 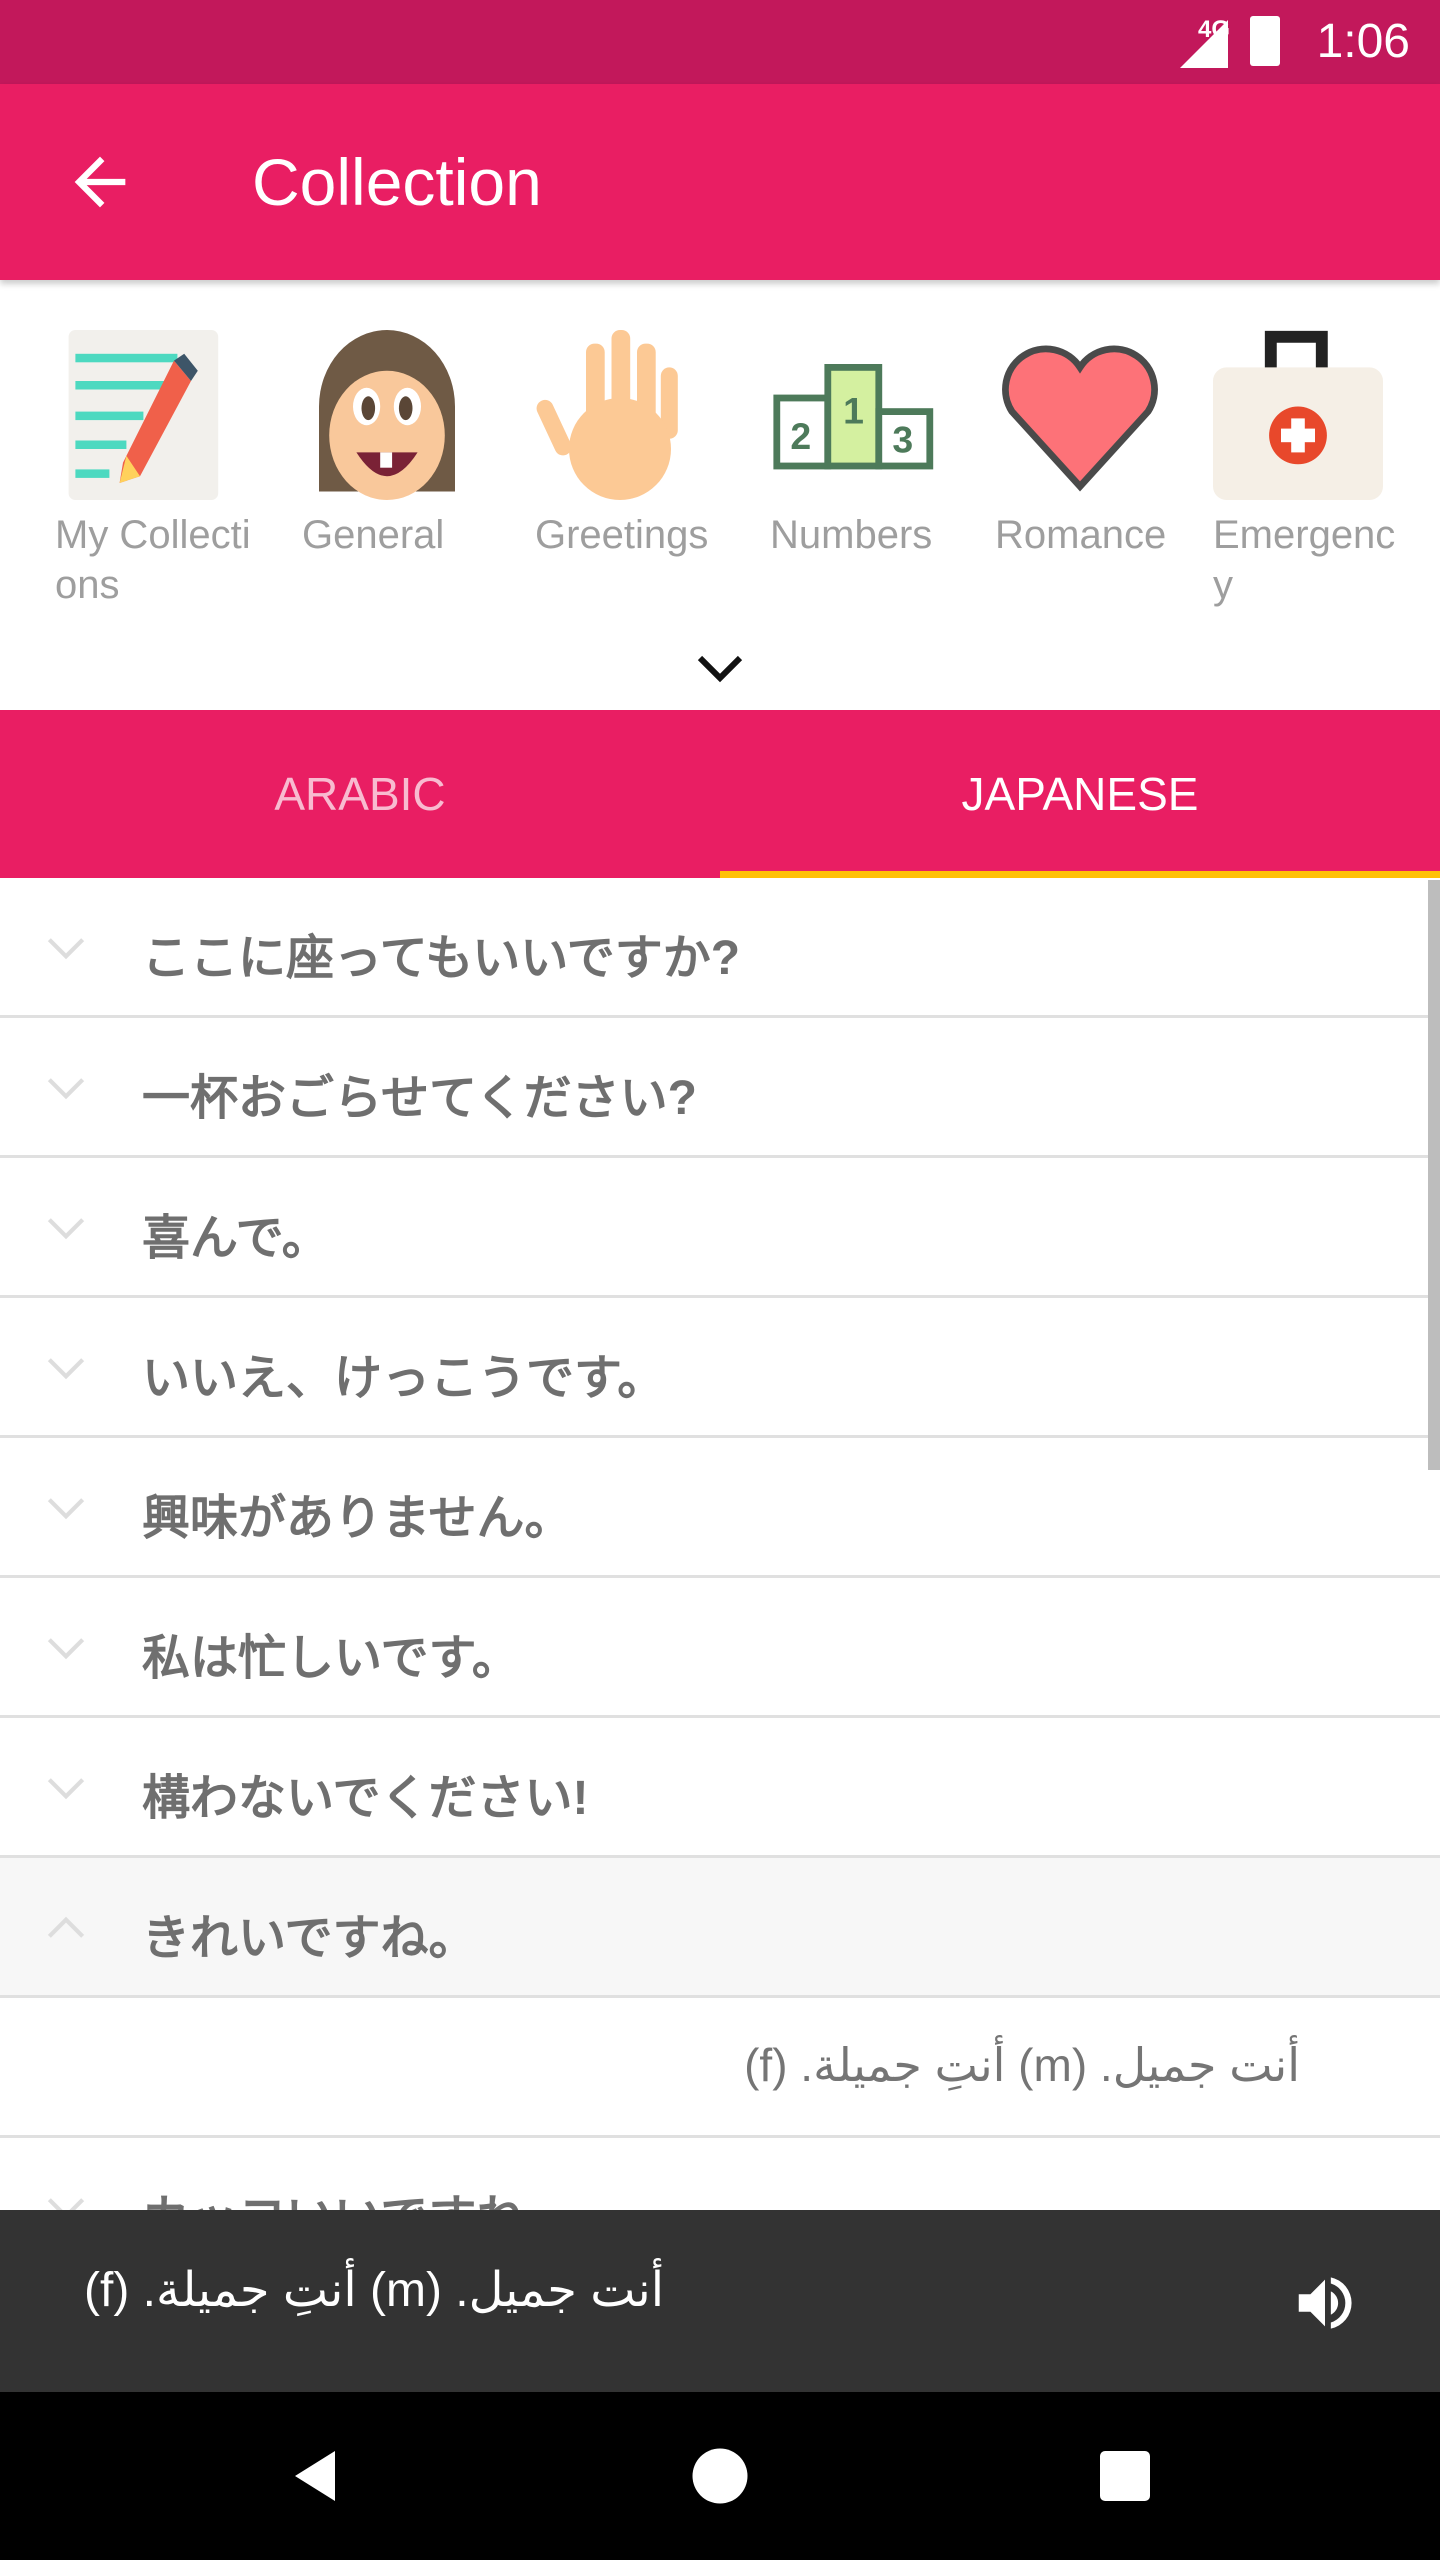 What do you see at coordinates (1265, 41) in the screenshot?
I see `battery-charging-icon` at bounding box center [1265, 41].